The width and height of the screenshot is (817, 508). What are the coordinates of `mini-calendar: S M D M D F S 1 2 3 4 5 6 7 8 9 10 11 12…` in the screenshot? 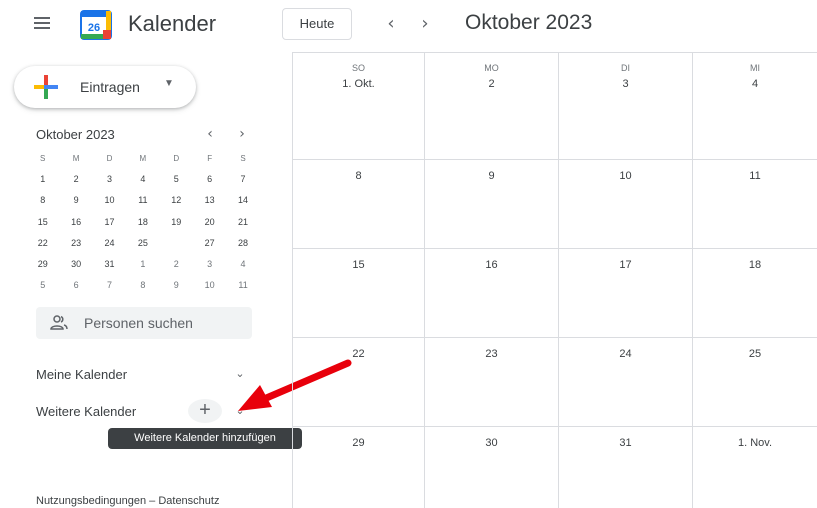 It's located at (143, 222).